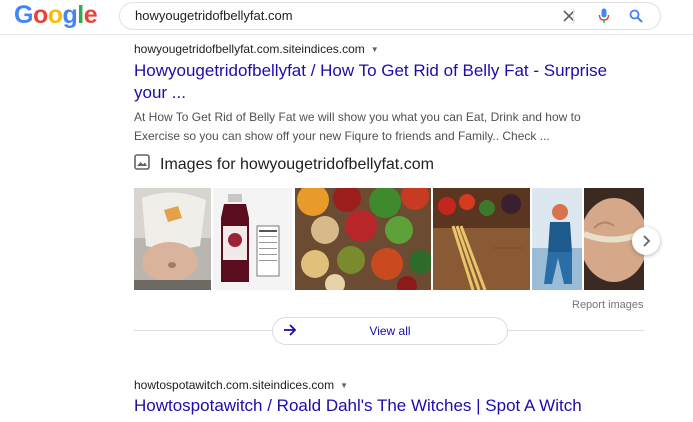 The height and width of the screenshot is (422, 693). Describe the element at coordinates (608, 305) in the screenshot. I see `report-images-link: Report images` at that location.